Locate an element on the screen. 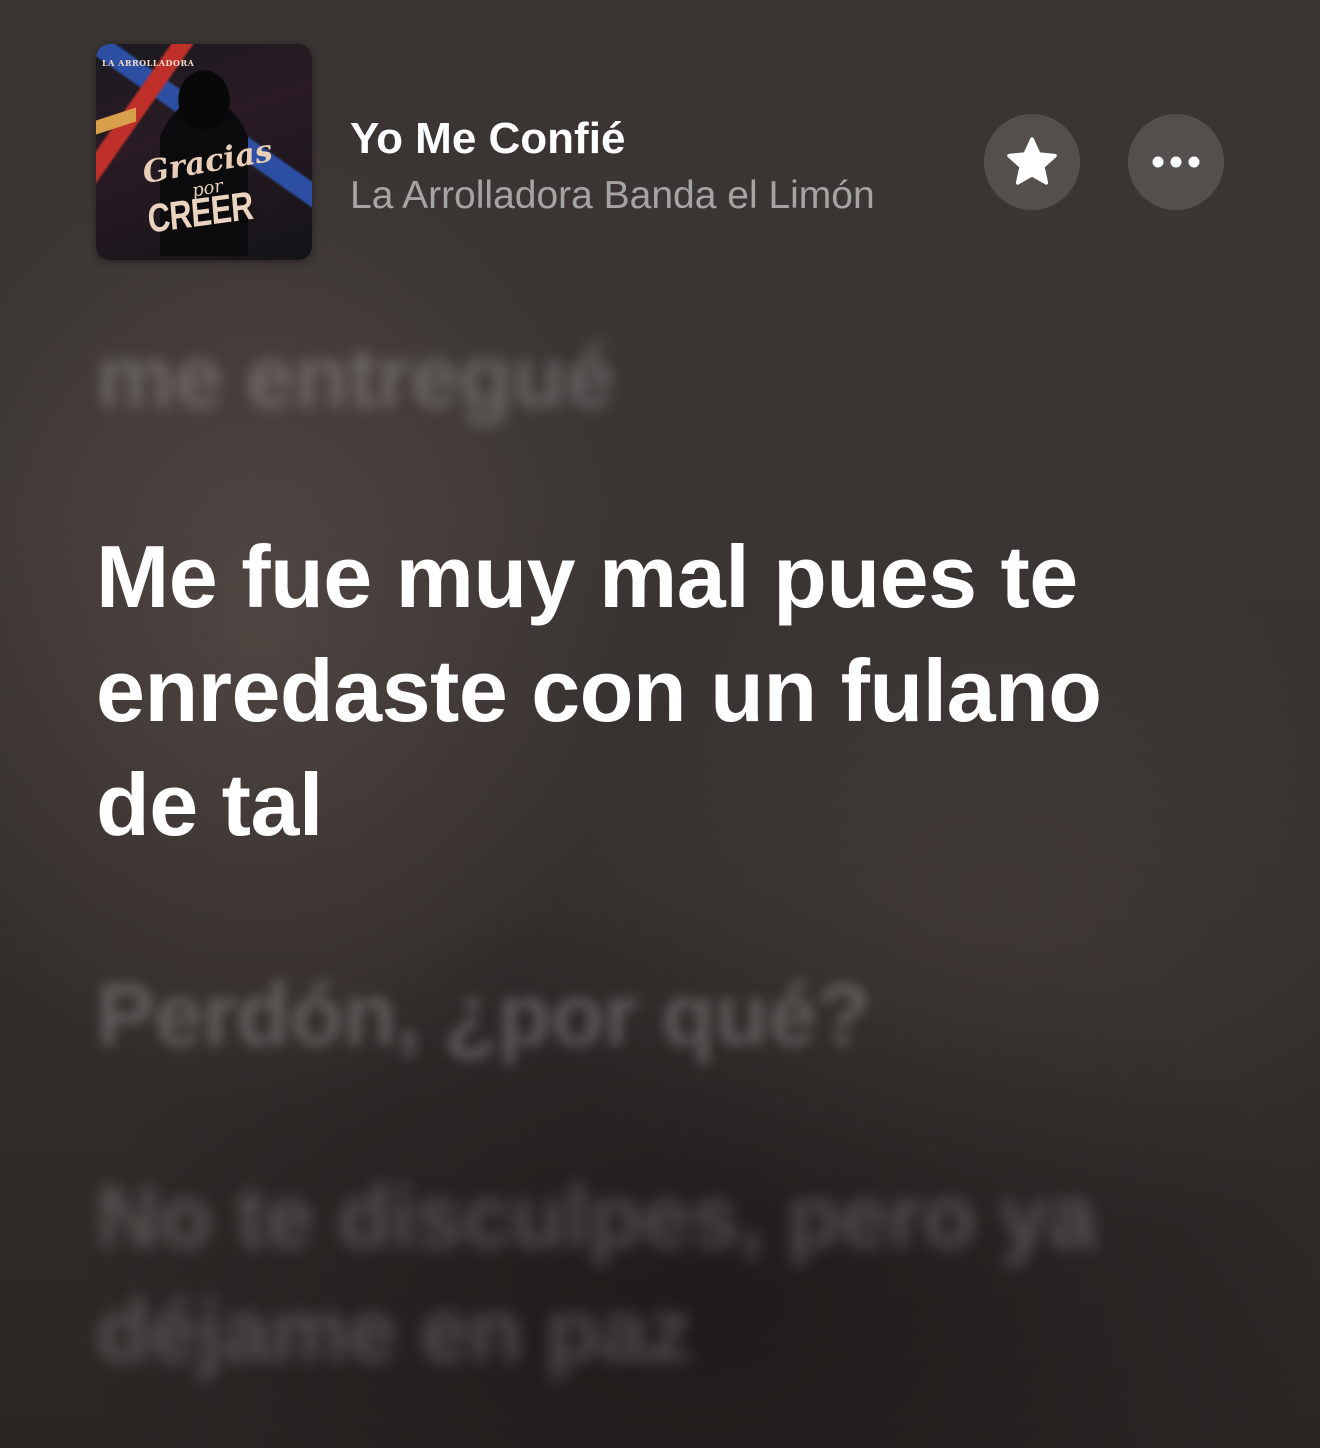  artwork-band-logo: LA ARROLLADORA is located at coordinates (148, 63).